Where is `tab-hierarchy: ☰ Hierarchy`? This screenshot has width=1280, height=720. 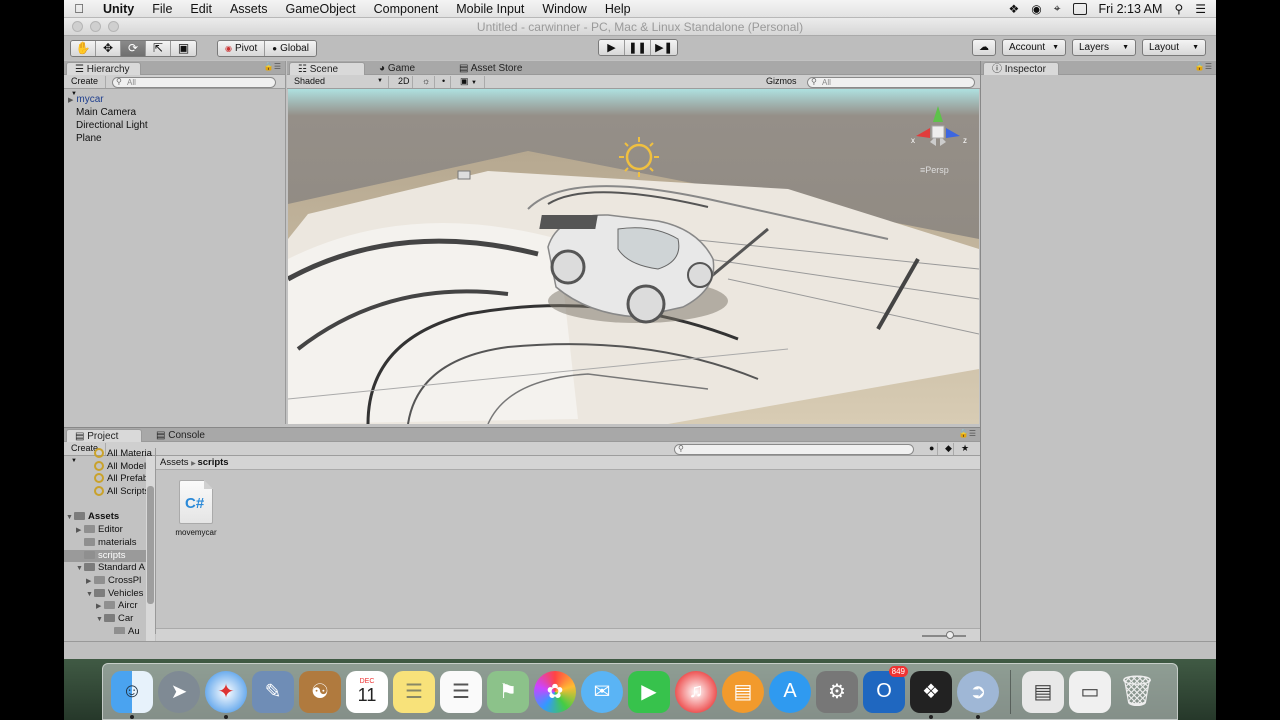
tab-hierarchy: ☰ Hierarchy is located at coordinates (103, 68).